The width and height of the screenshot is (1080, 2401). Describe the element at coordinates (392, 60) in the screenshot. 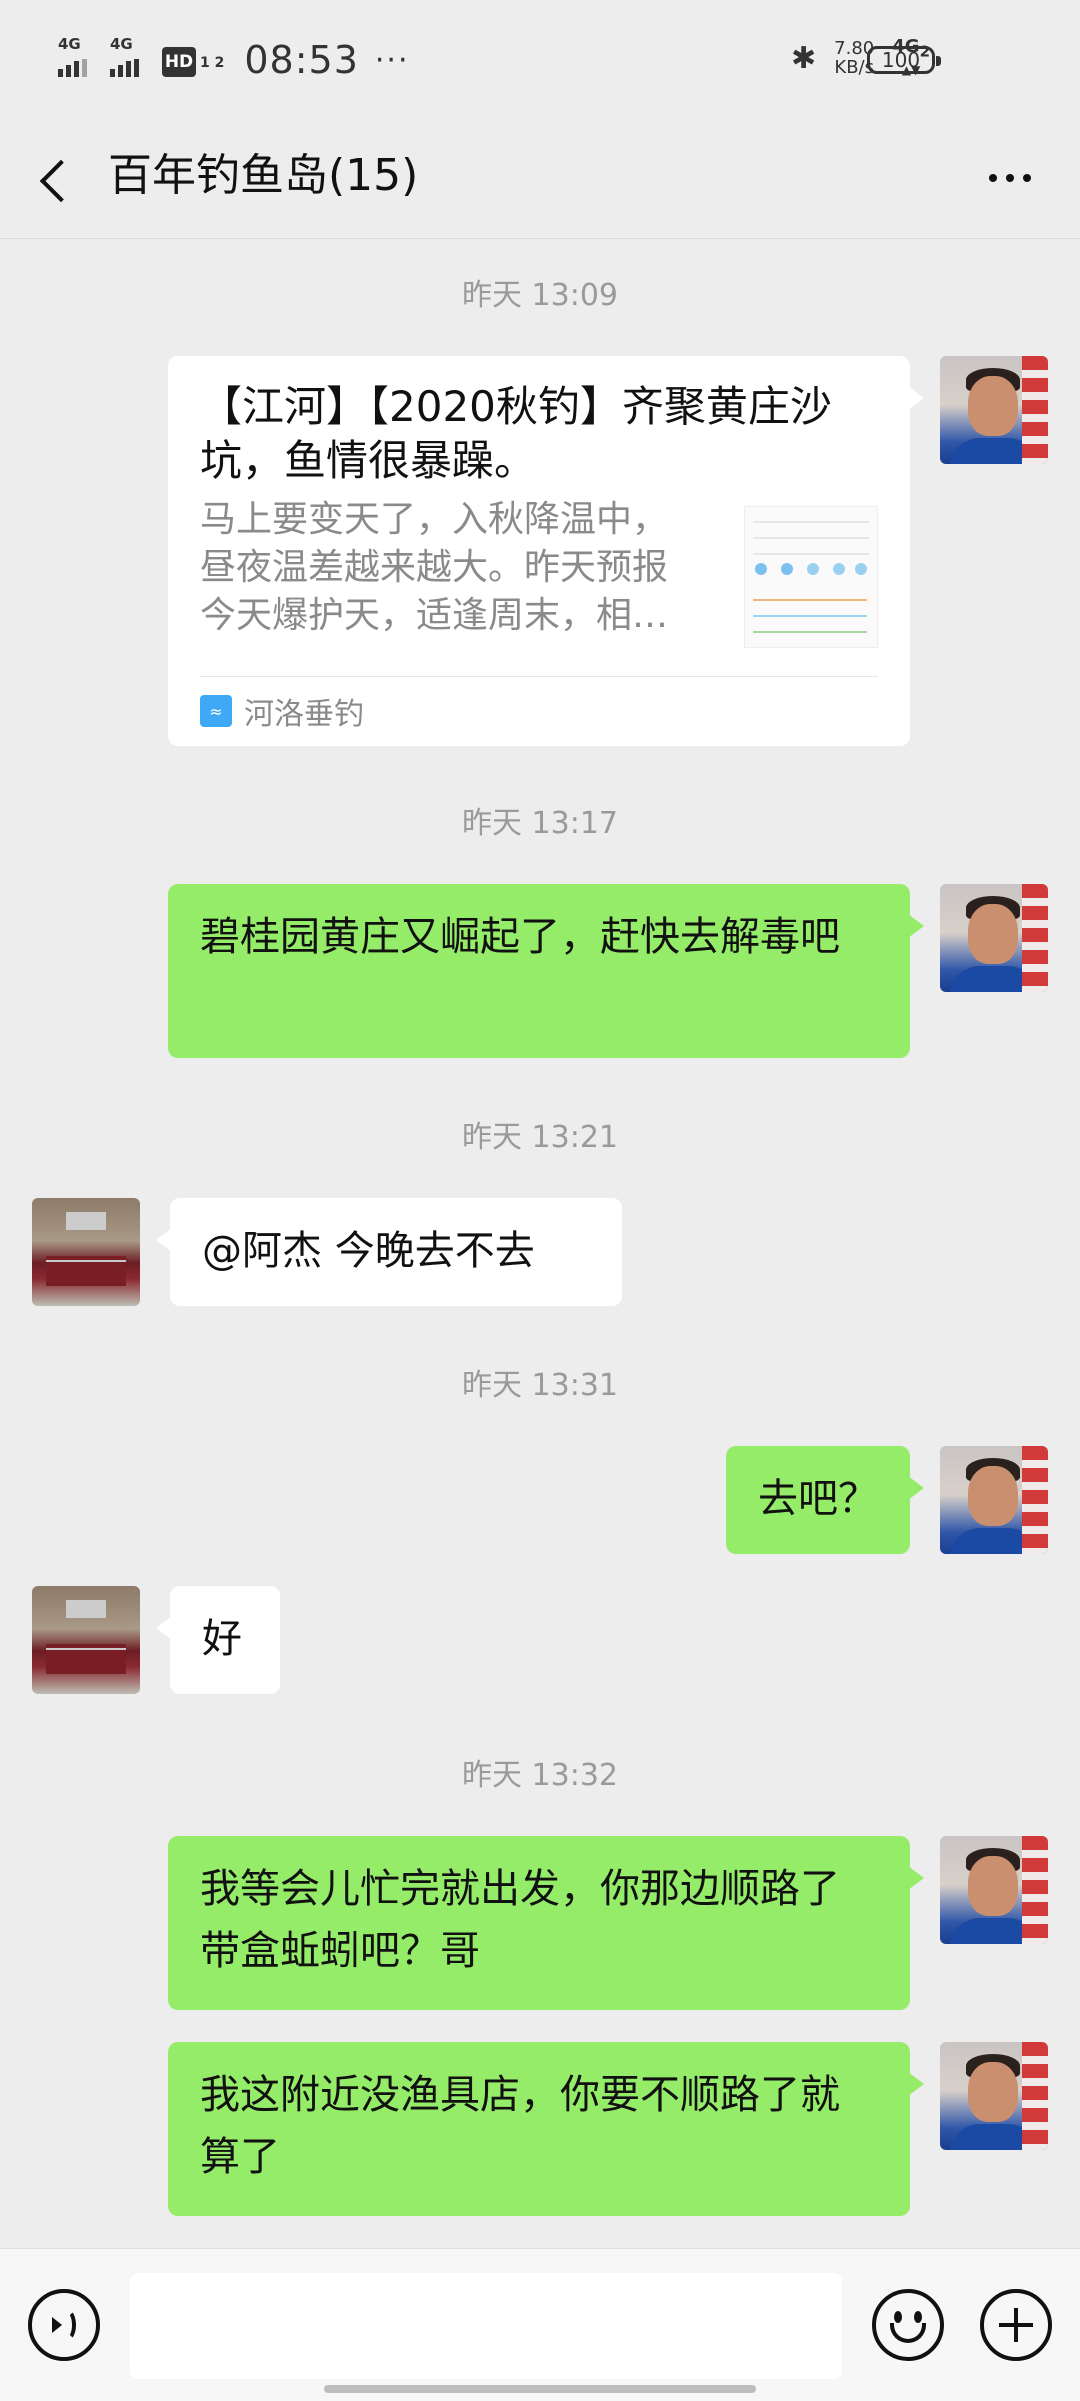

I see `more-notifications-icon: ···` at that location.